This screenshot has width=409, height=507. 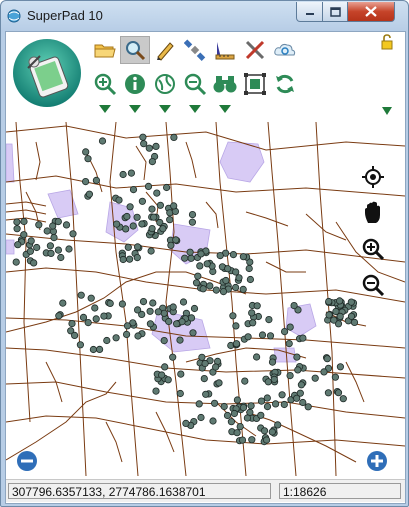 I want to click on maximize-button, so click(x=335, y=12).